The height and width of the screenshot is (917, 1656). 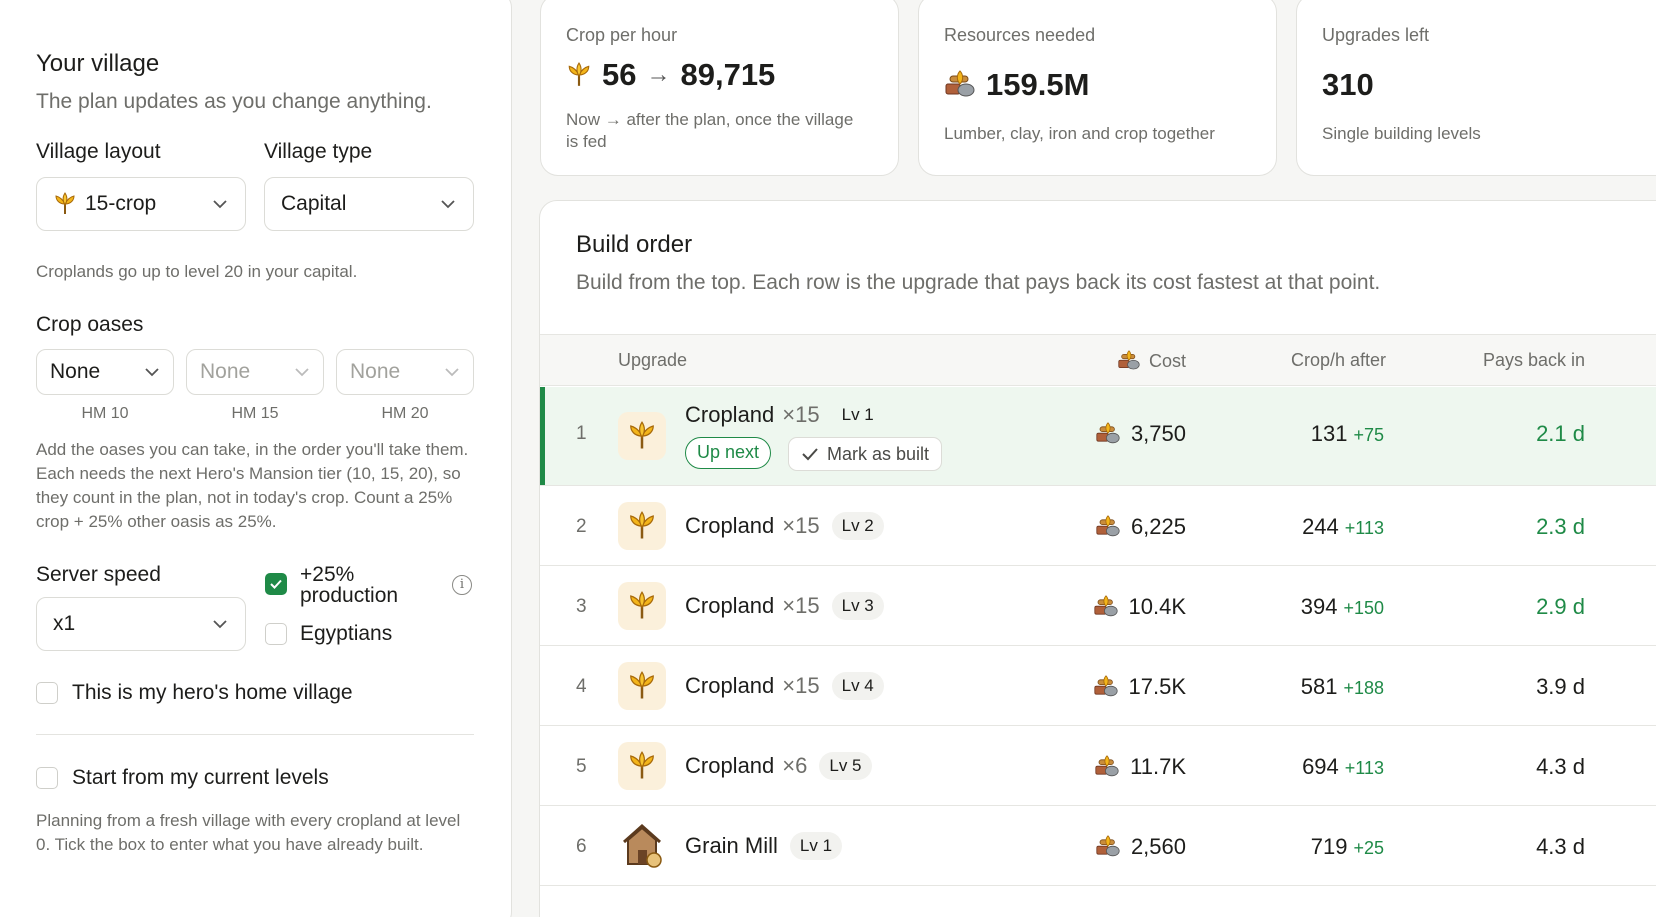 I want to click on building-count: ×6, so click(x=795, y=765).